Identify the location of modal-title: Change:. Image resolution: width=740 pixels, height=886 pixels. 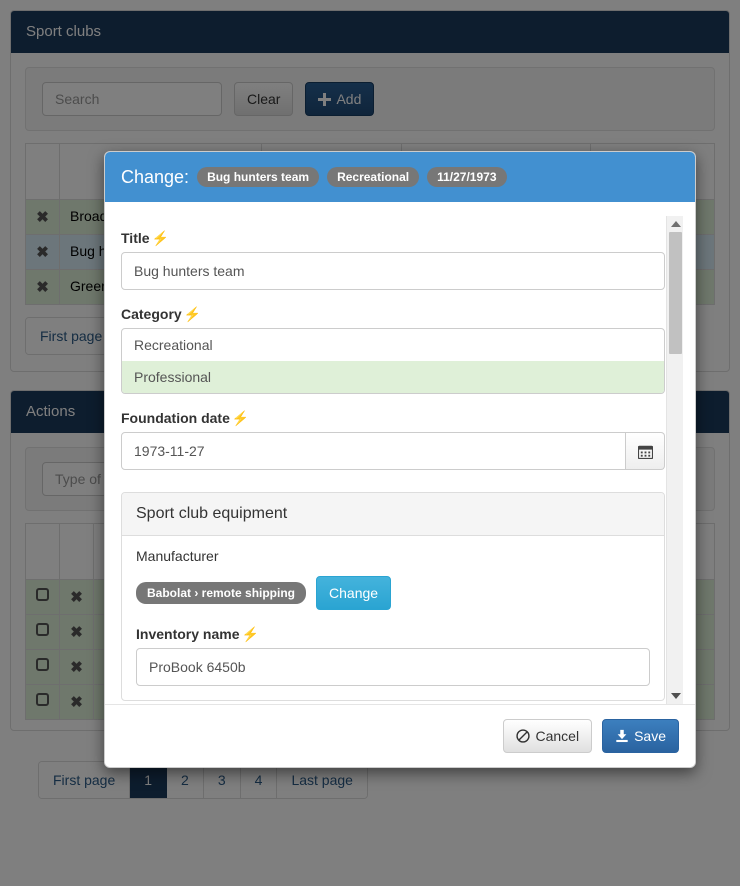
(155, 177).